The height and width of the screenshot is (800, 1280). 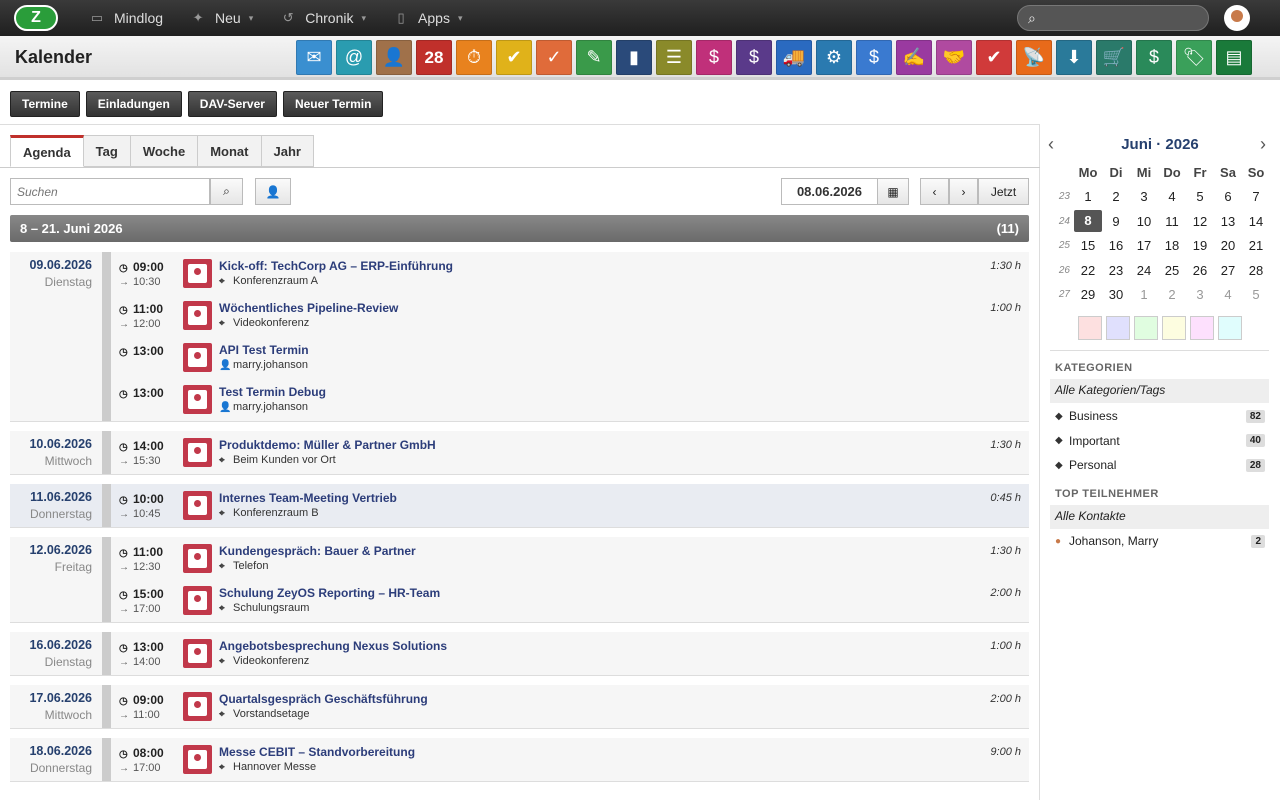 What do you see at coordinates (45, 104) in the screenshot?
I see `termine-button: Termine` at bounding box center [45, 104].